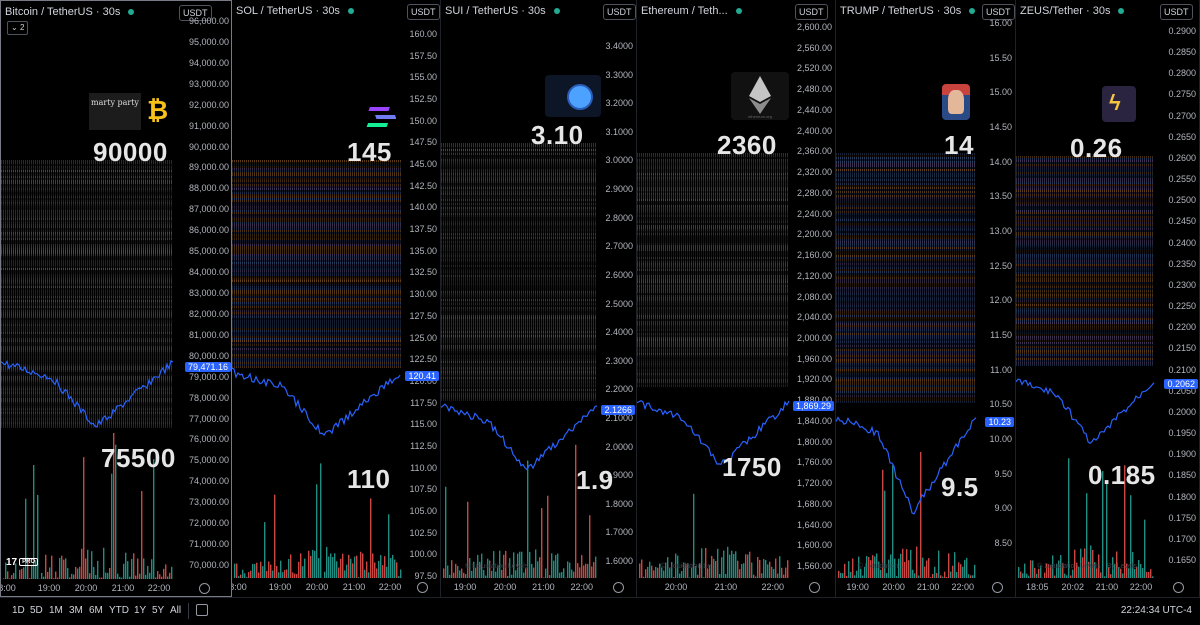 The image size is (1200, 625). What do you see at coordinates (175, 610) in the screenshot?
I see `timeframe-all: All` at bounding box center [175, 610].